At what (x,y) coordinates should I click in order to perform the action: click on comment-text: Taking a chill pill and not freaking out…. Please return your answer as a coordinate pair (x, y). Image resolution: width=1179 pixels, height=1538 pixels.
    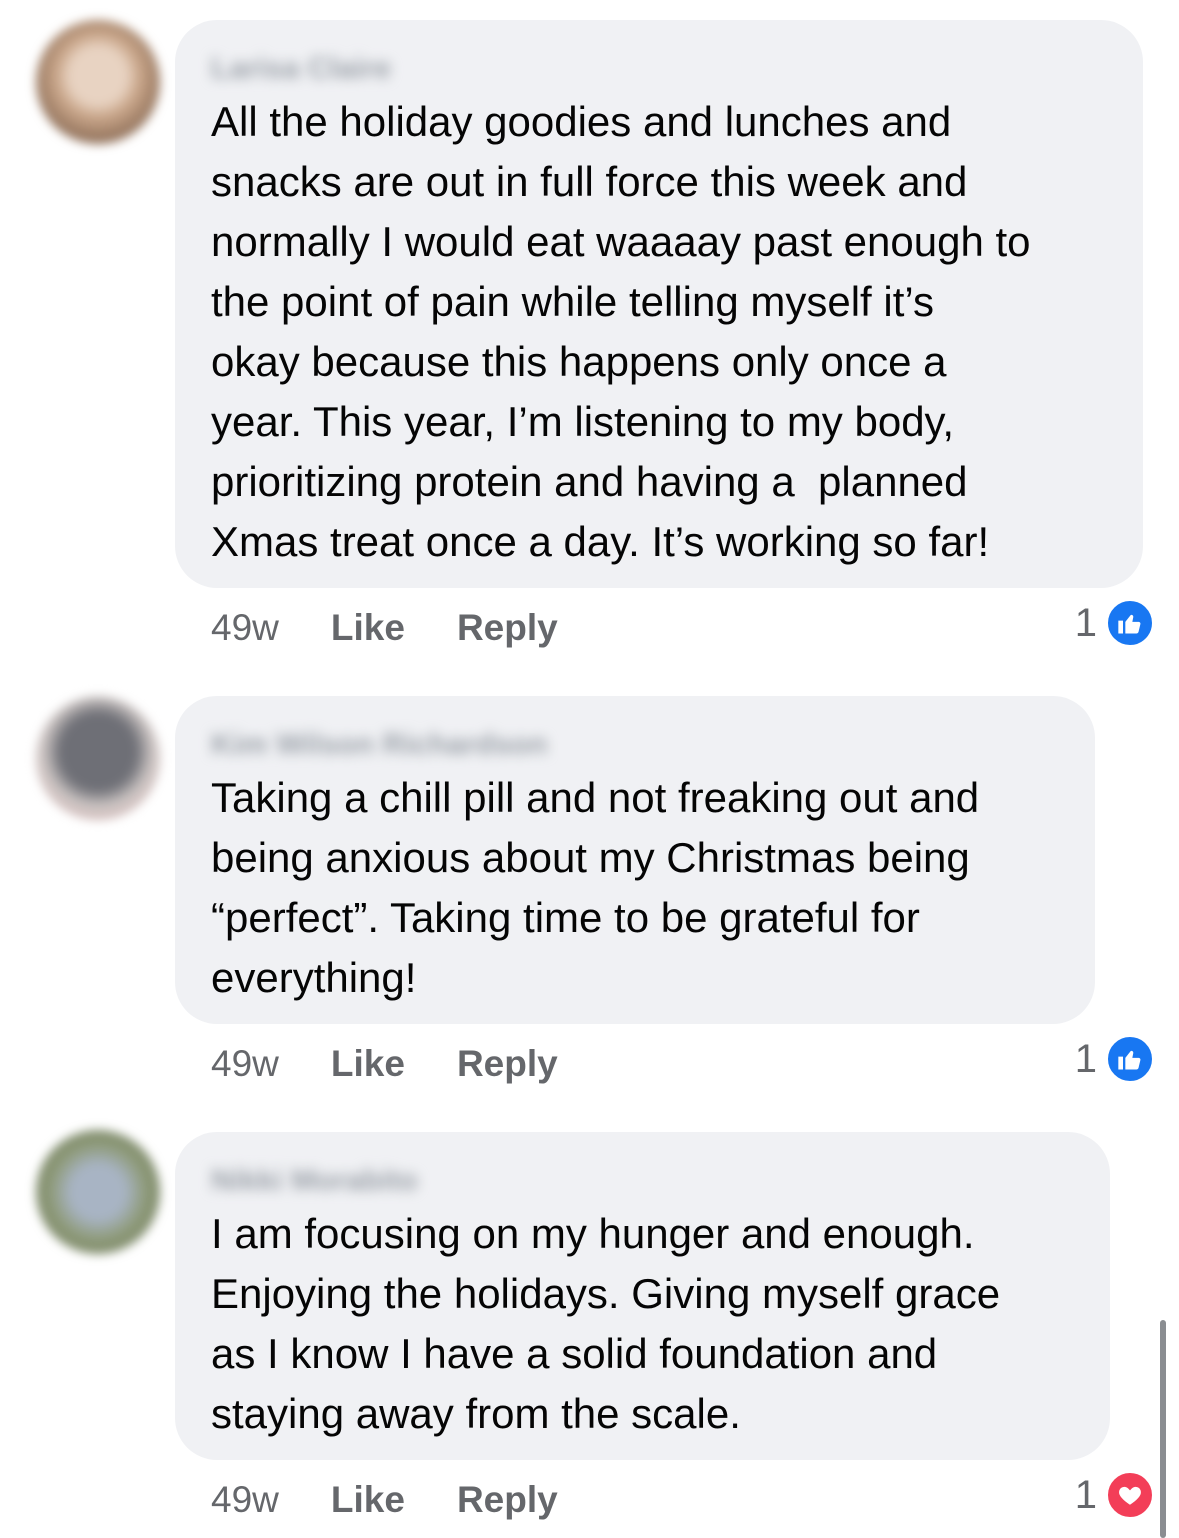
    Looking at the image, I should click on (595, 887).